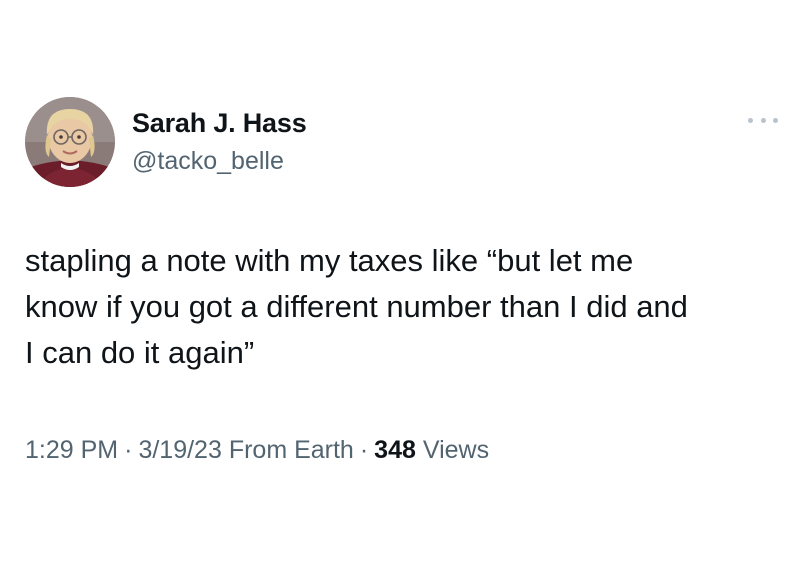 The image size is (800, 575). Describe the element at coordinates (219, 123) in the screenshot. I see `author-display-name: Sarah J. Hass` at that location.